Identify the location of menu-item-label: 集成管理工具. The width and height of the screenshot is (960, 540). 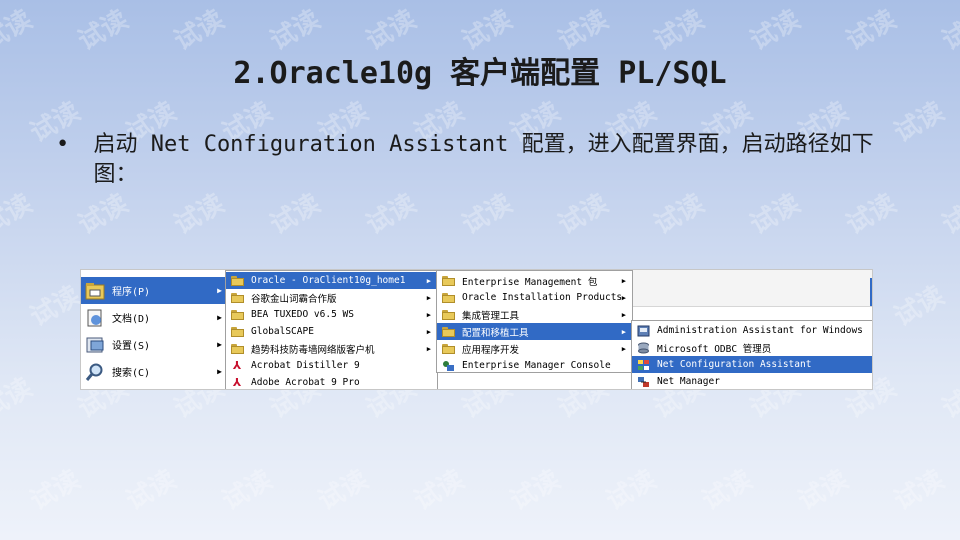
(491, 316).